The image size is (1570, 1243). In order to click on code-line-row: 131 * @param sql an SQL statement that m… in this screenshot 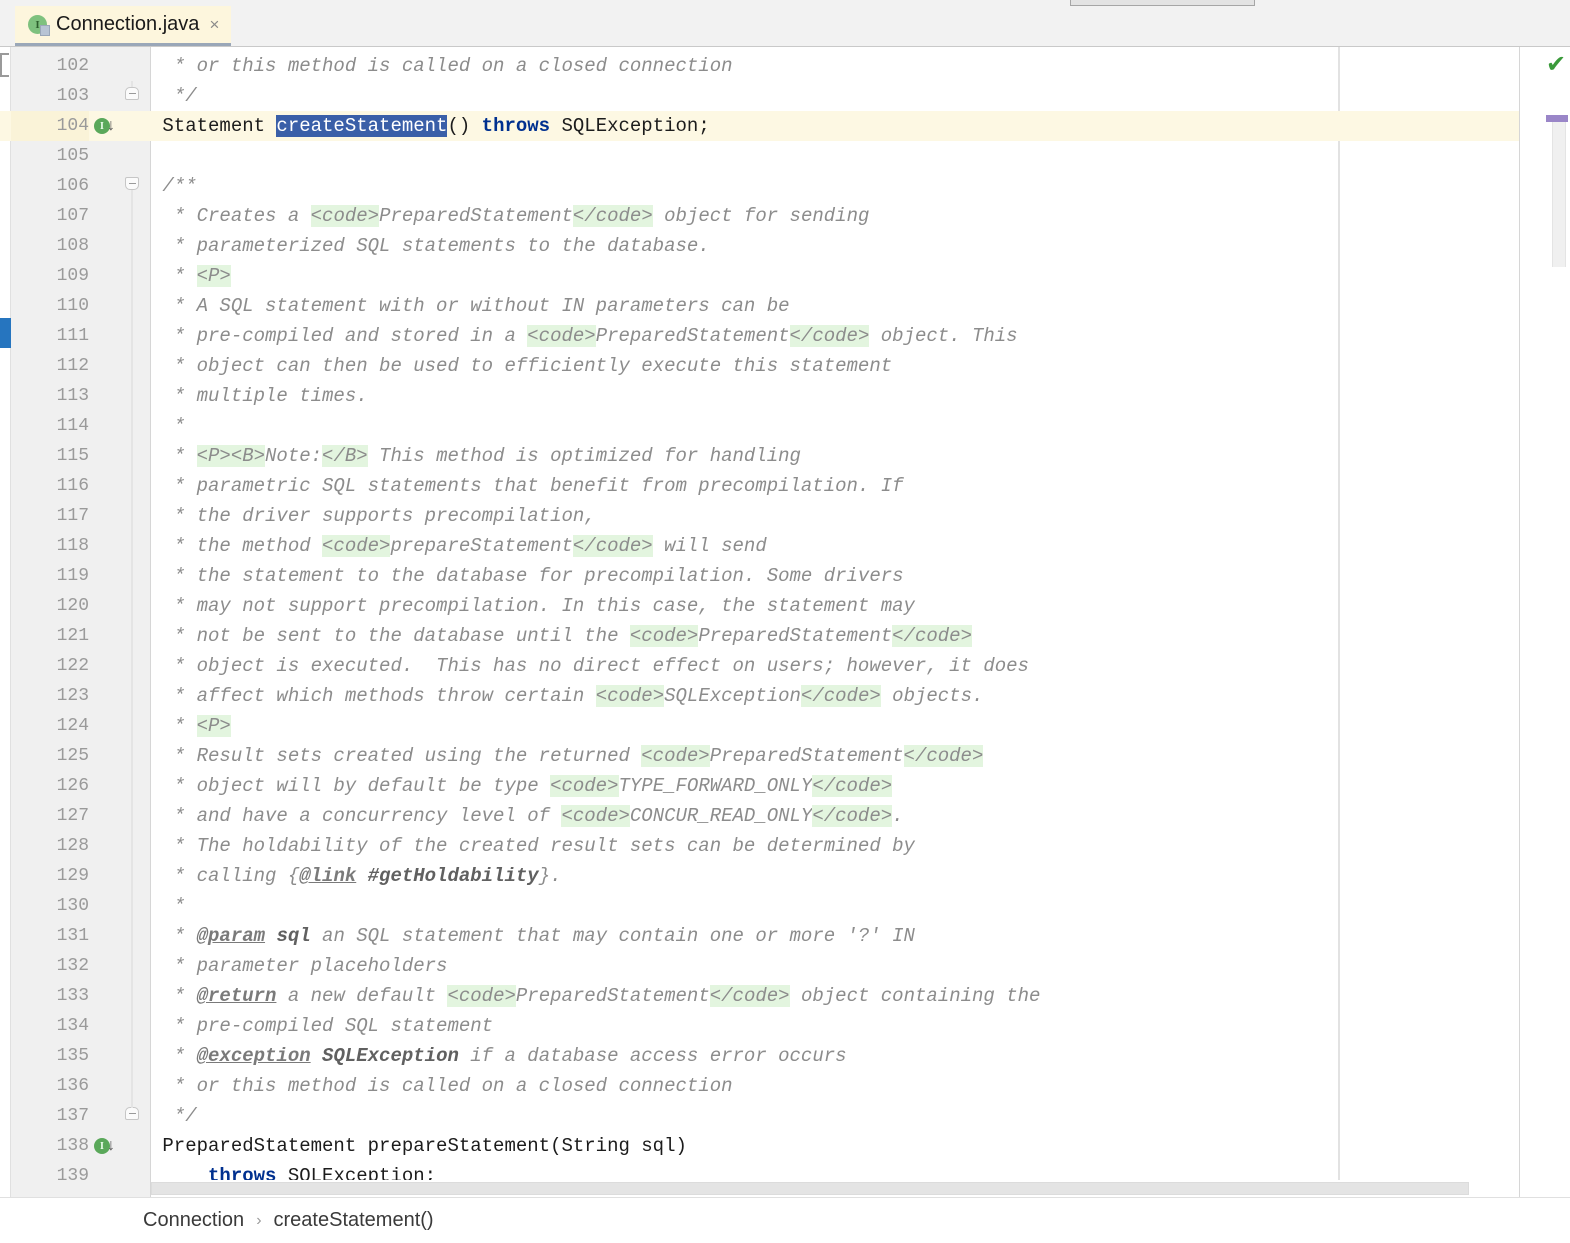, I will do `click(785, 936)`.